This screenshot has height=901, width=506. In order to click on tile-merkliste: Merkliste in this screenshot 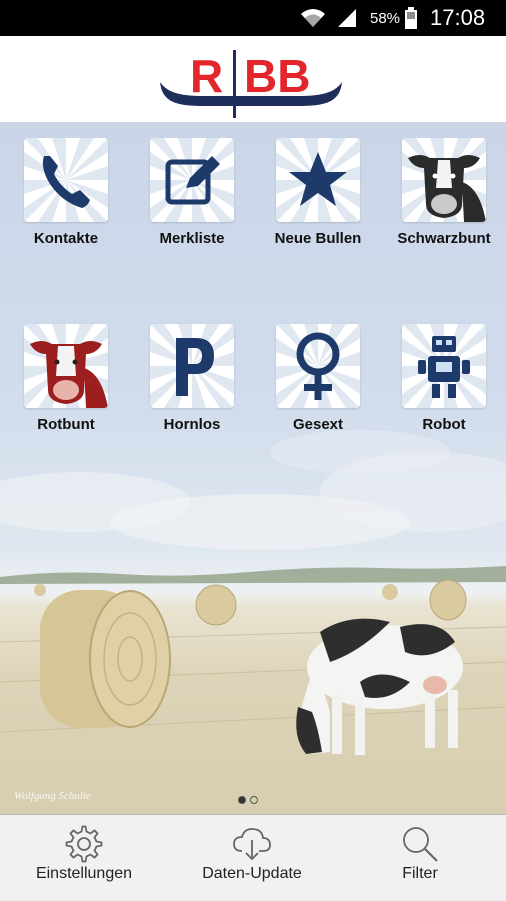, I will do `click(192, 192)`.